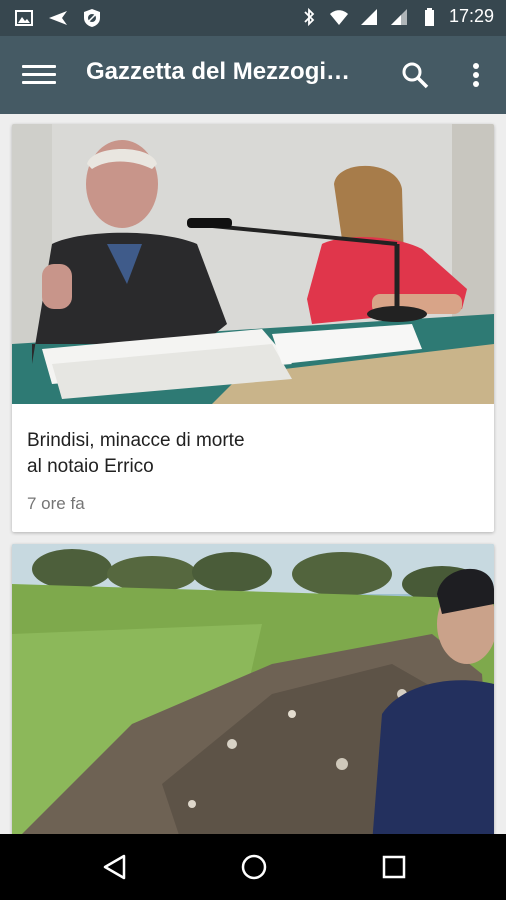  Describe the element at coordinates (338, 17) in the screenshot. I see `wifi-icon` at that location.